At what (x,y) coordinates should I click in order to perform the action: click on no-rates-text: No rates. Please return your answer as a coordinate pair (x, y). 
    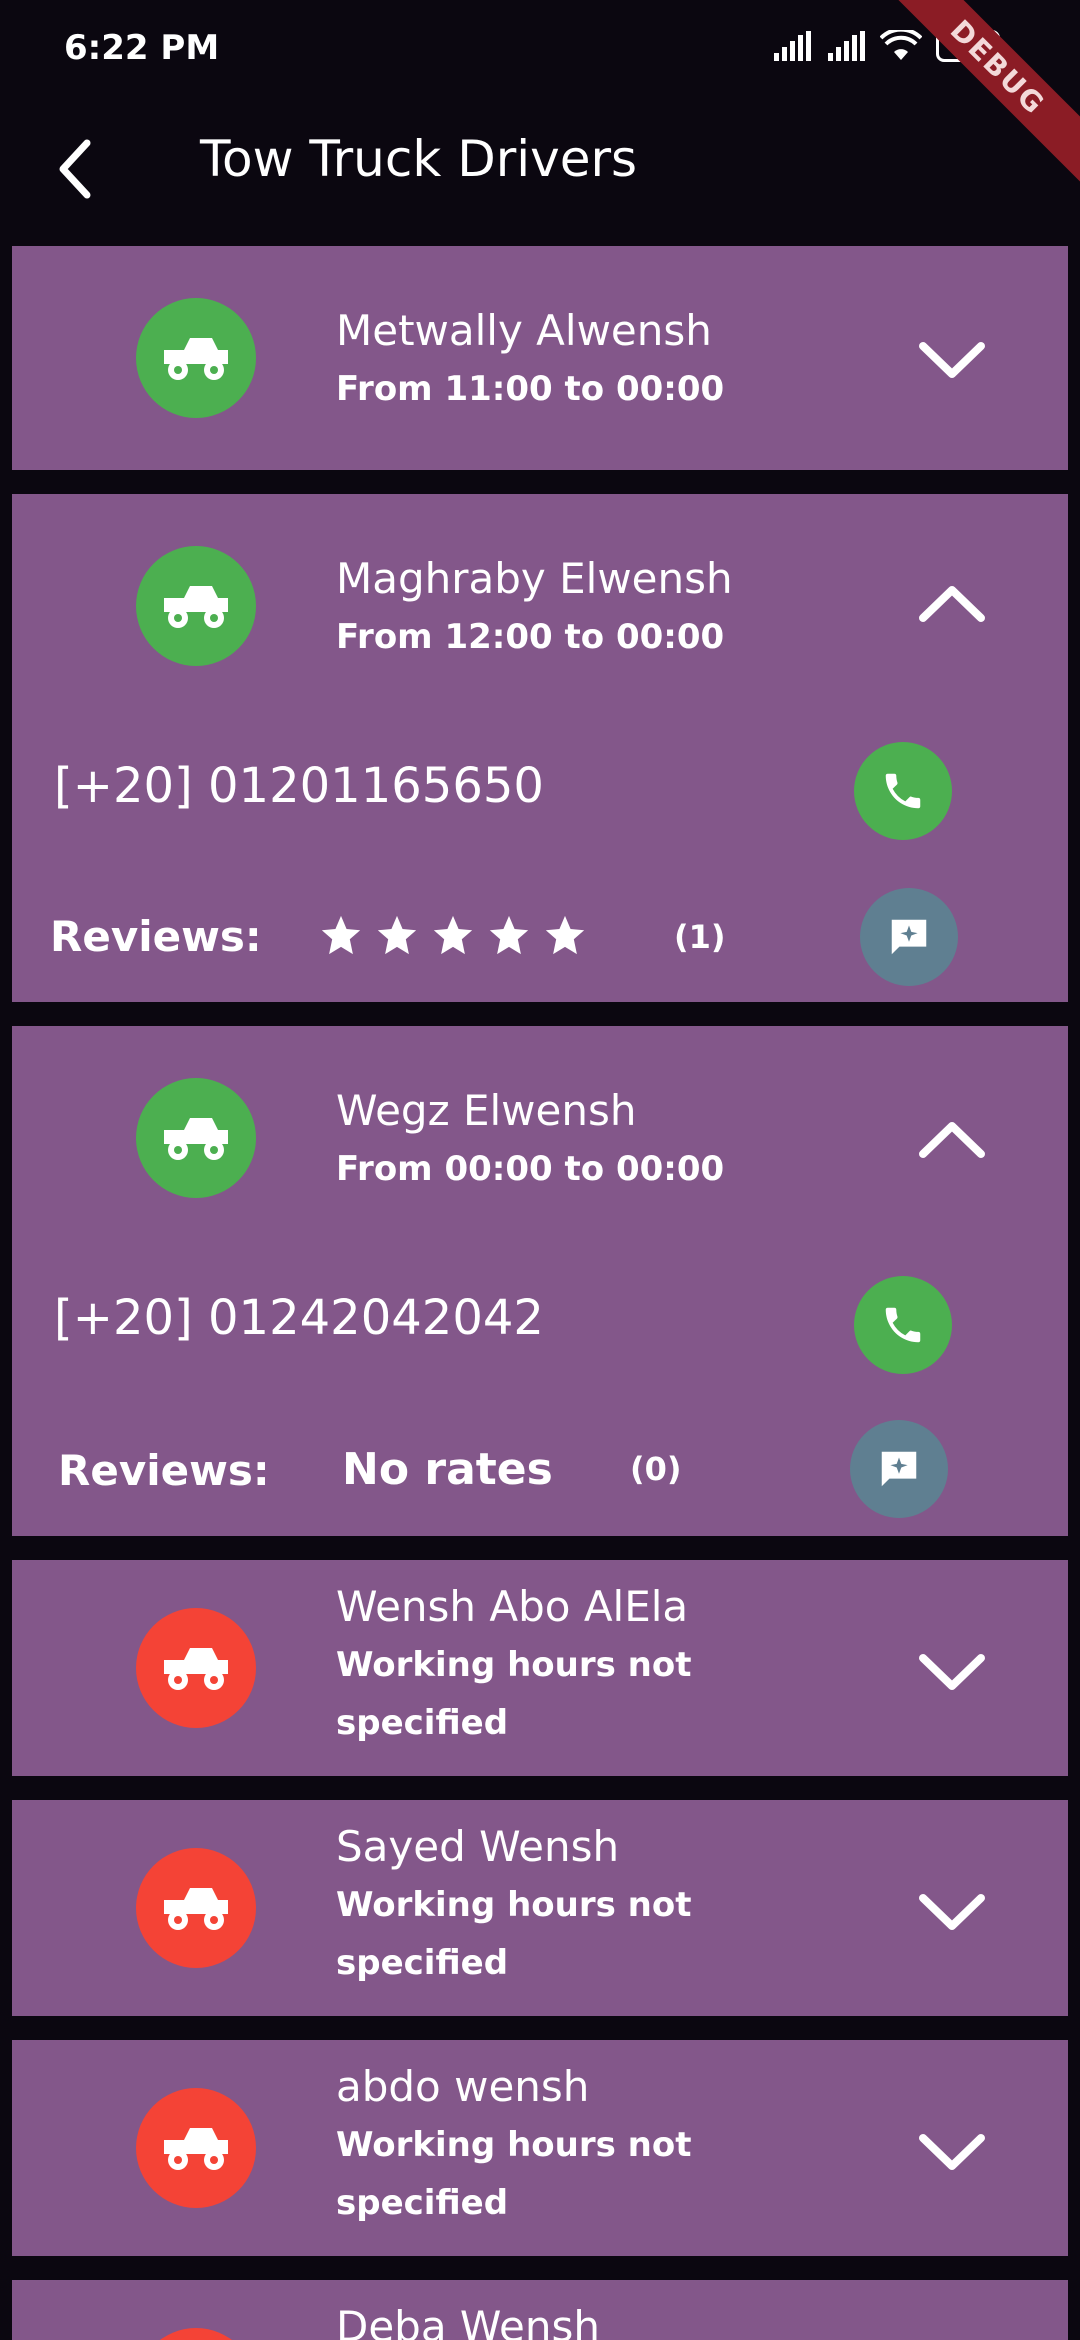
    Looking at the image, I should click on (447, 1469).